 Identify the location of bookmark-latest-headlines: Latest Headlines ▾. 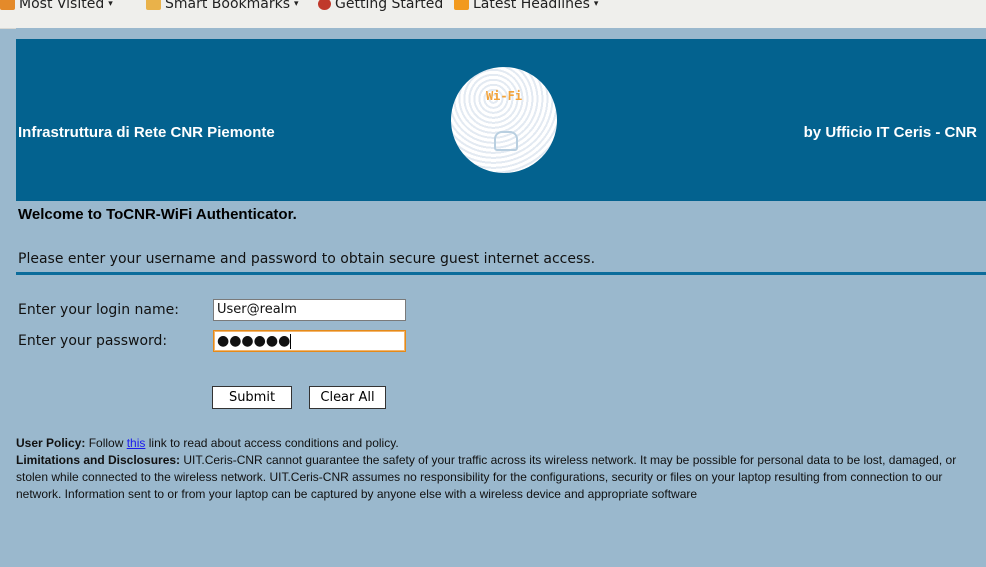
(526, 6).